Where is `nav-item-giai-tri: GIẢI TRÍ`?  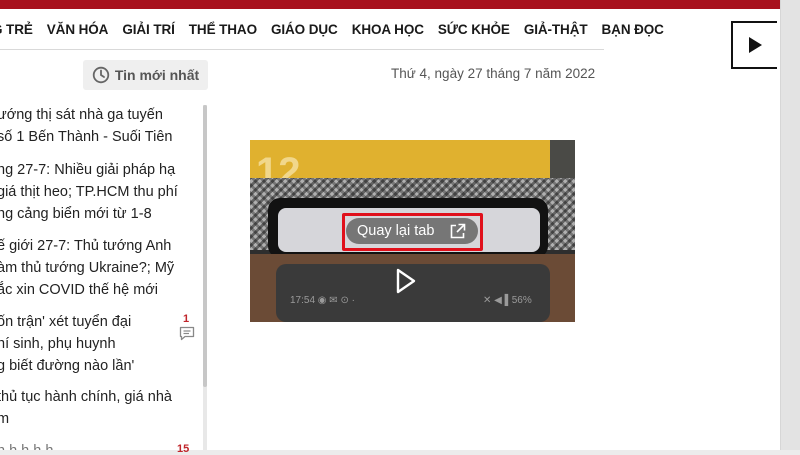
nav-item-giai-tri: GIẢI TRÍ is located at coordinates (148, 29).